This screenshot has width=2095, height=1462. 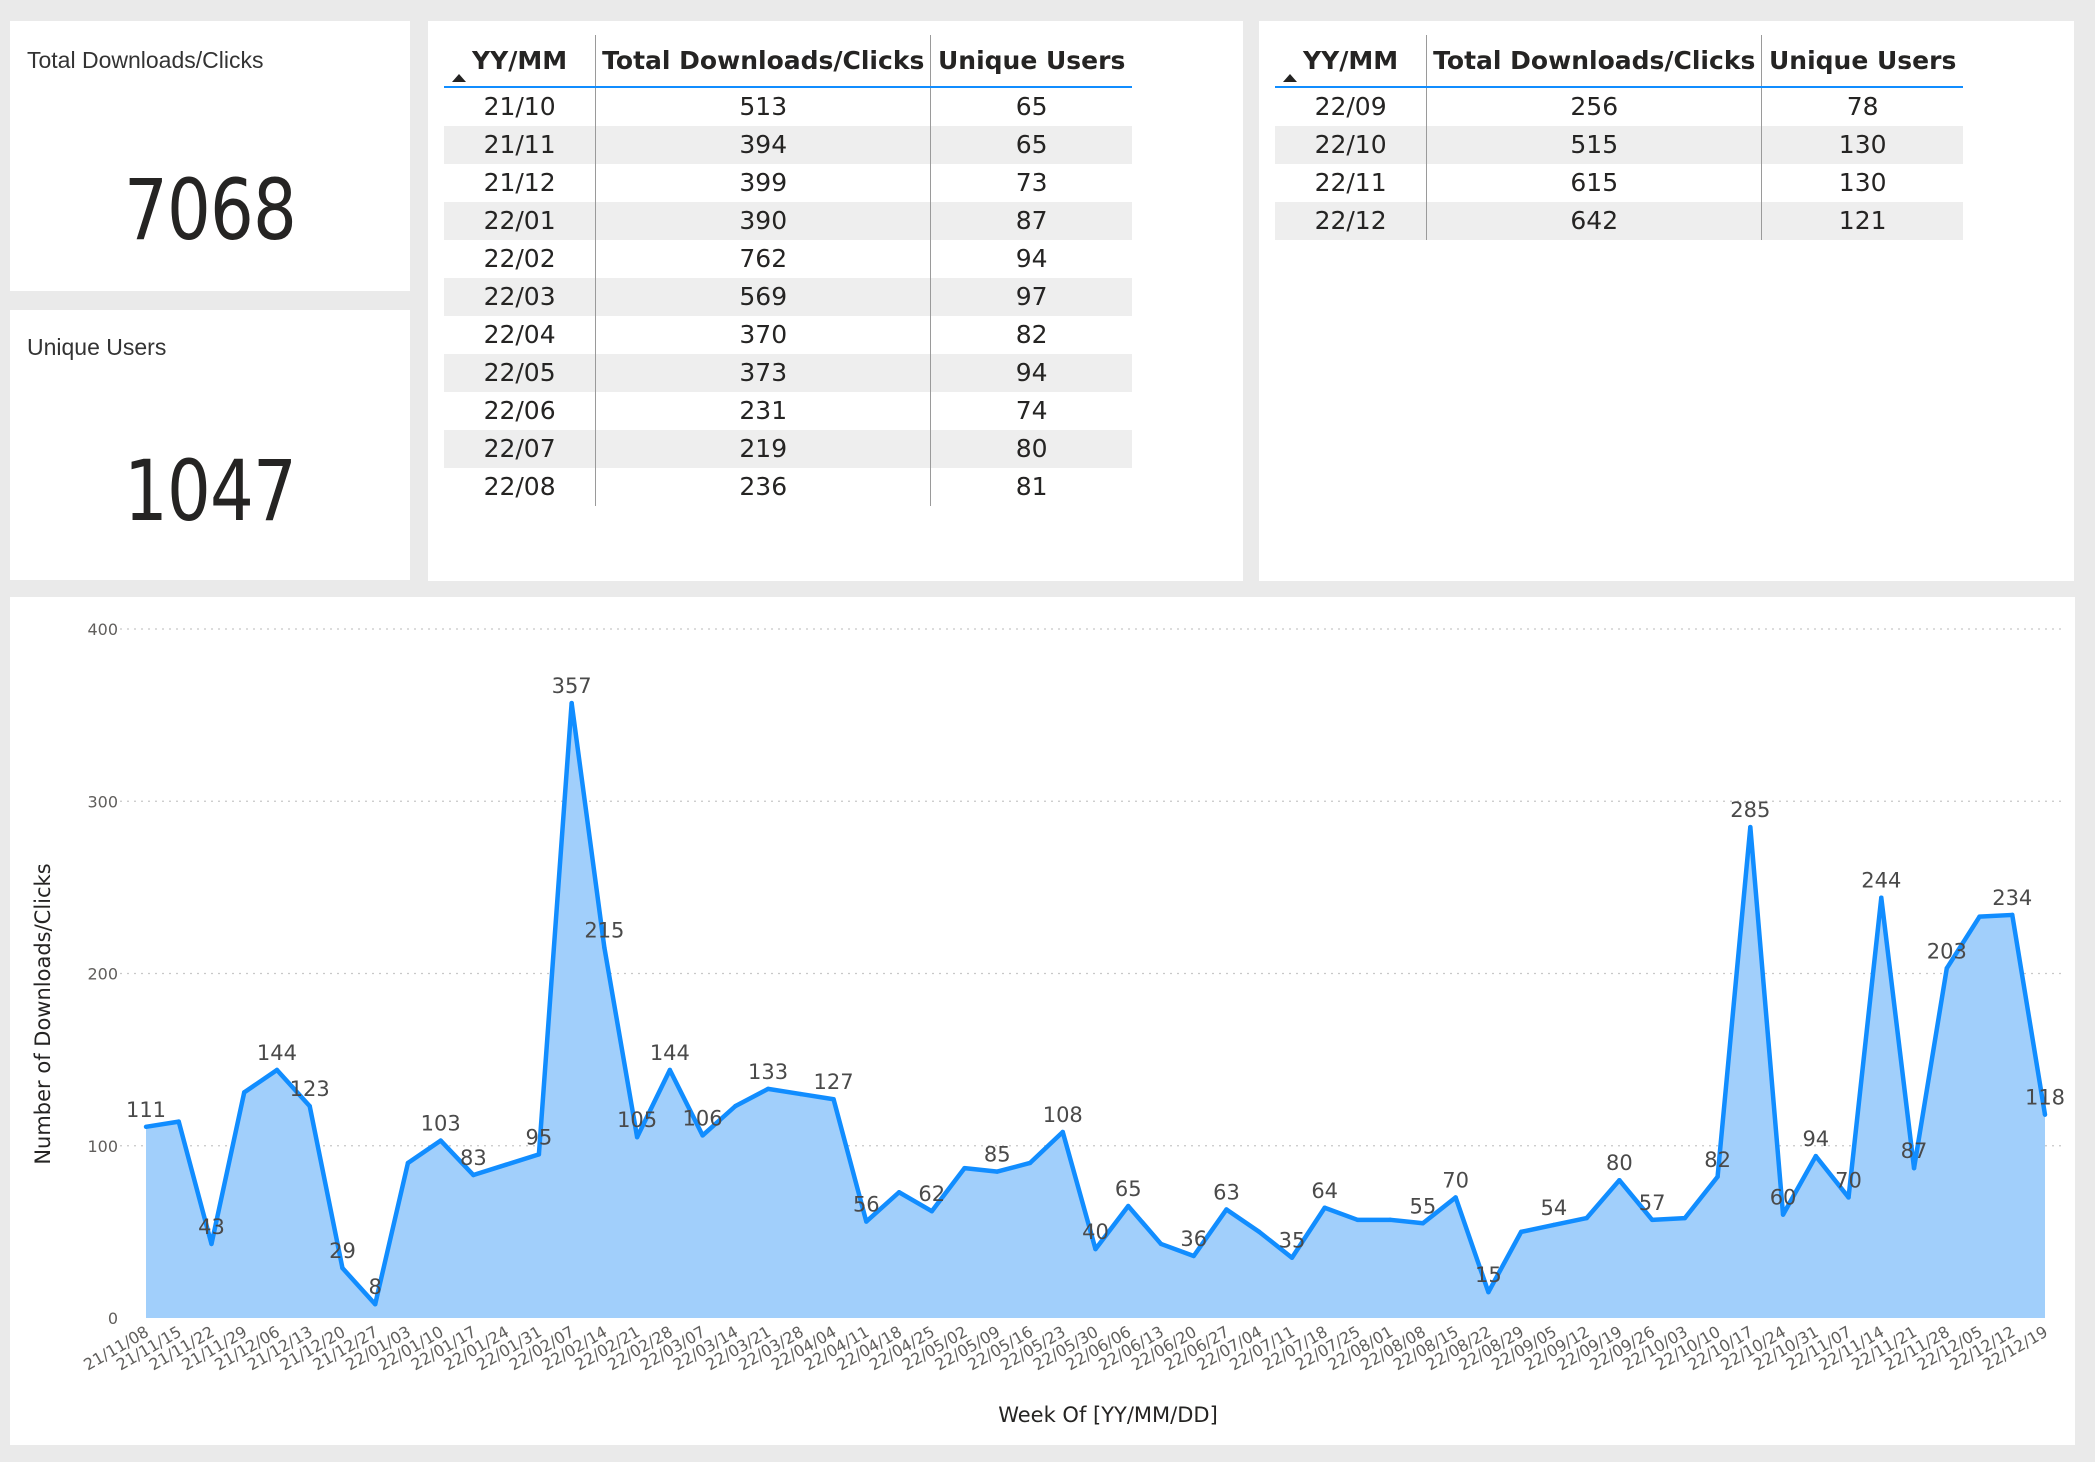 I want to click on cell-total: 399, so click(x=763, y=183).